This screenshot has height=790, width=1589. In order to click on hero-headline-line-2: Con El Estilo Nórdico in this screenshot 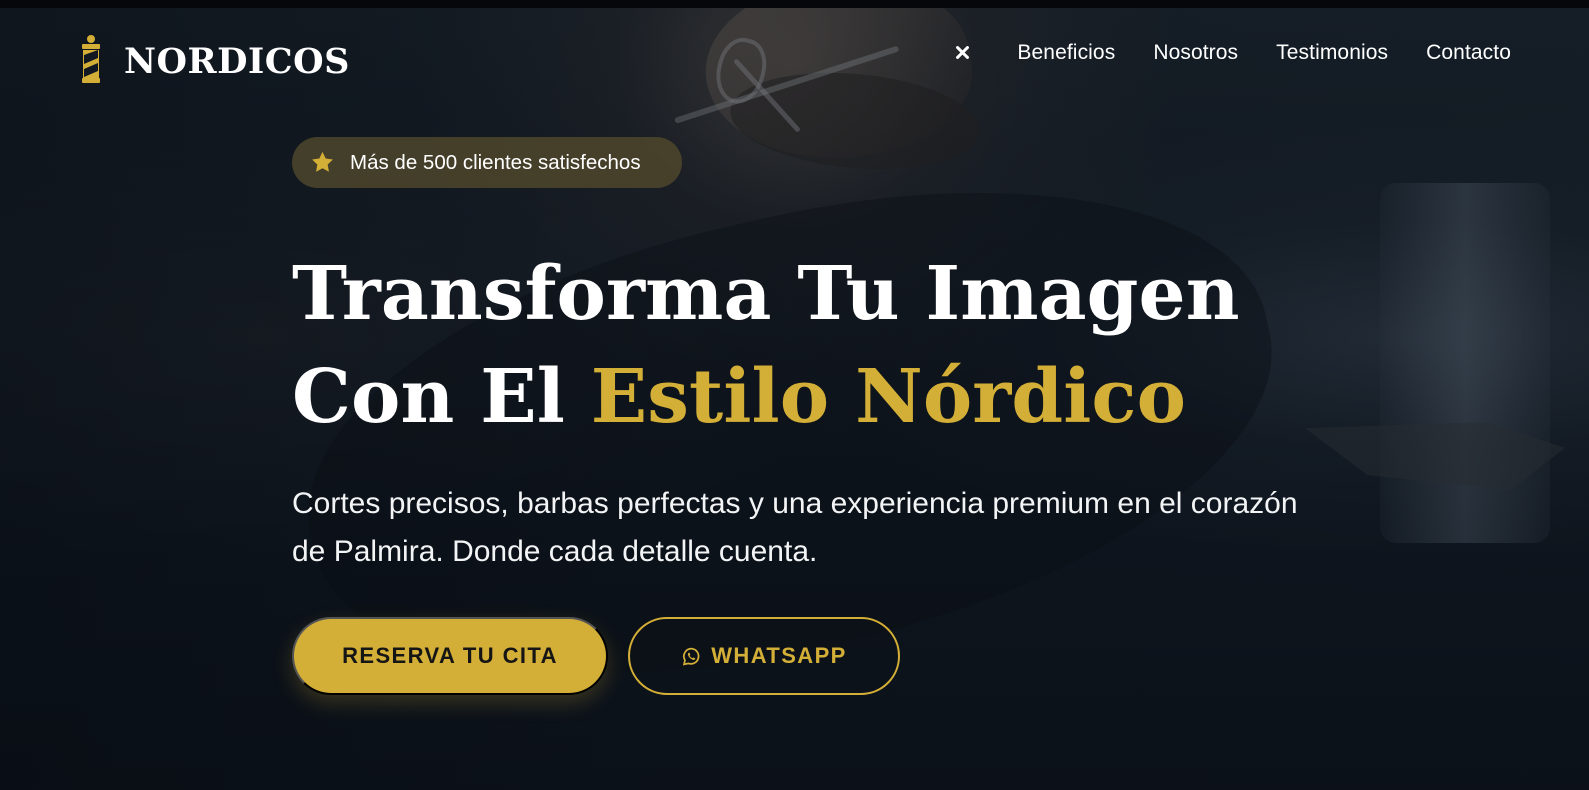, I will do `click(812, 397)`.